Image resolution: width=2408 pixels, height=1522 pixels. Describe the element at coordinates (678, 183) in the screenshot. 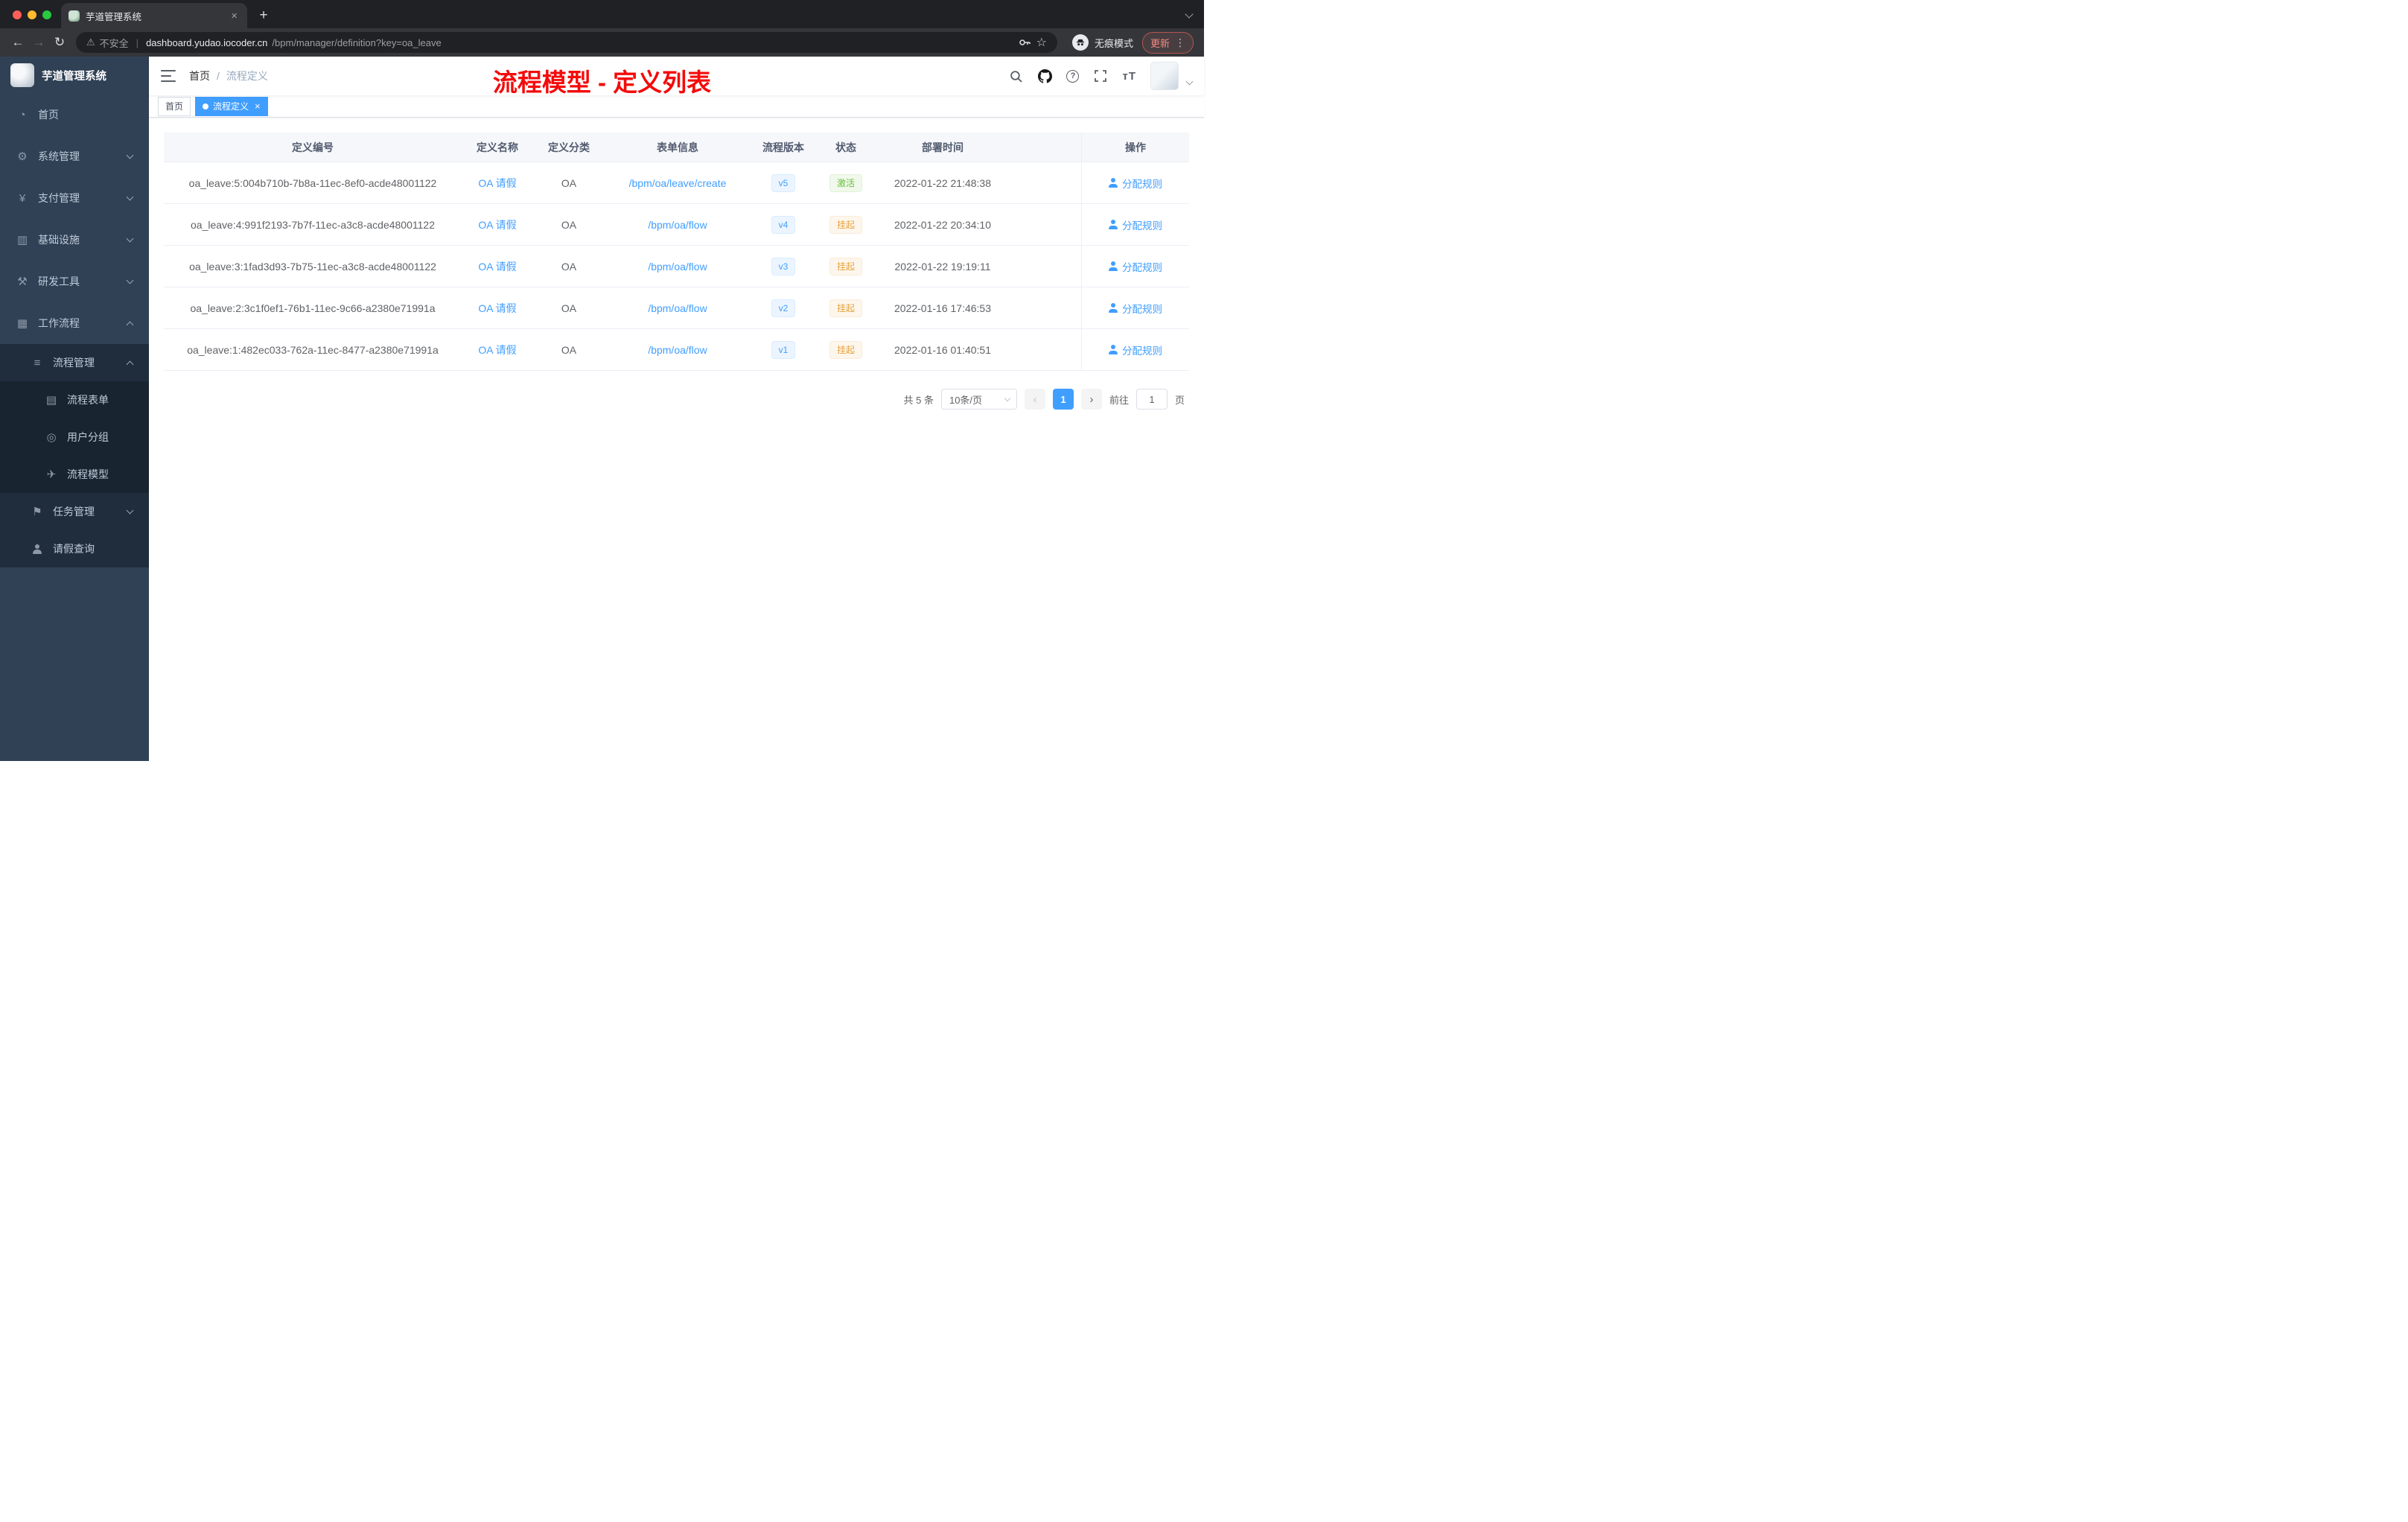

I see `form-link: /bpm/oa/leave/create` at that location.